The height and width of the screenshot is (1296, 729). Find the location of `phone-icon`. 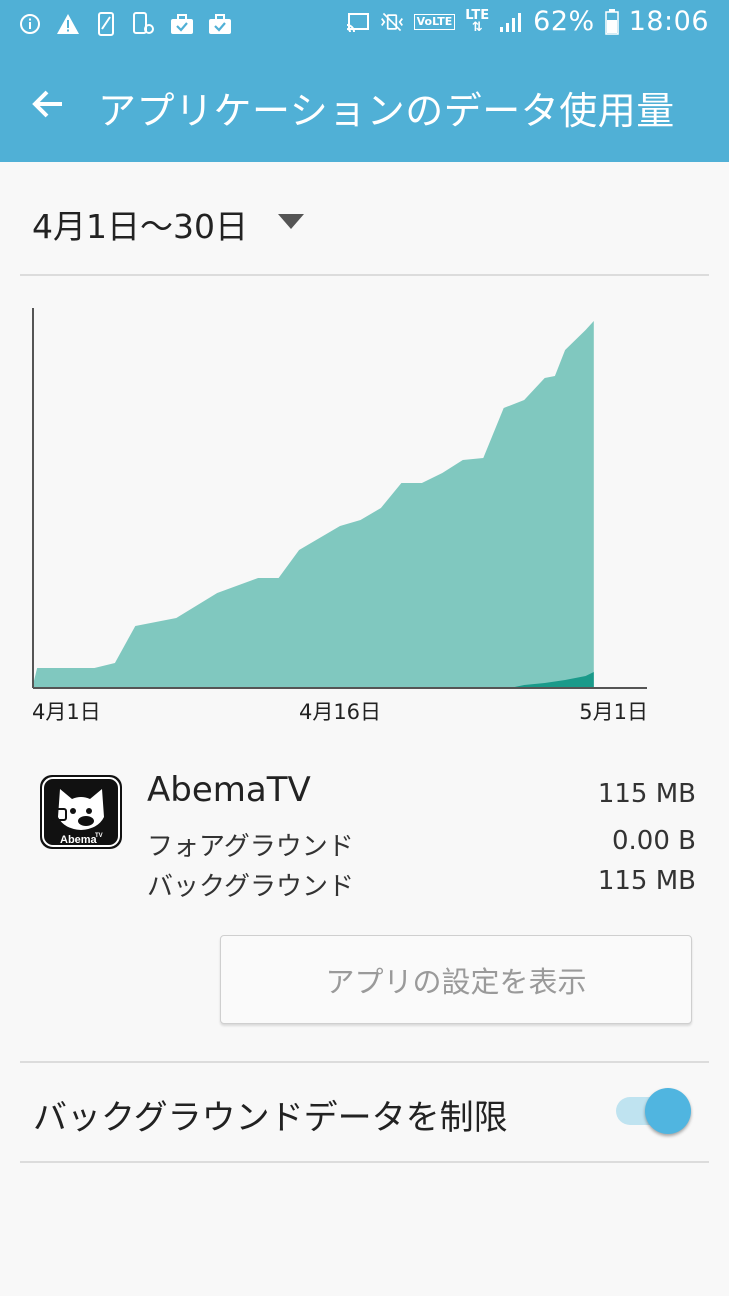

phone-icon is located at coordinates (106, 24).